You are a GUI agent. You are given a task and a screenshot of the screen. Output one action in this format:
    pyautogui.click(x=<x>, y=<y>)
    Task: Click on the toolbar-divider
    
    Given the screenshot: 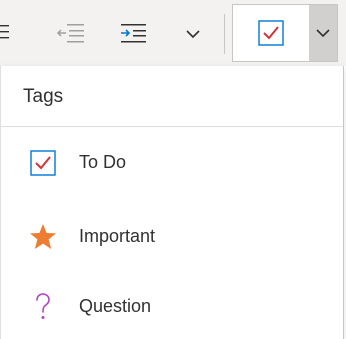 What is the action you would take?
    pyautogui.click(x=224, y=34)
    